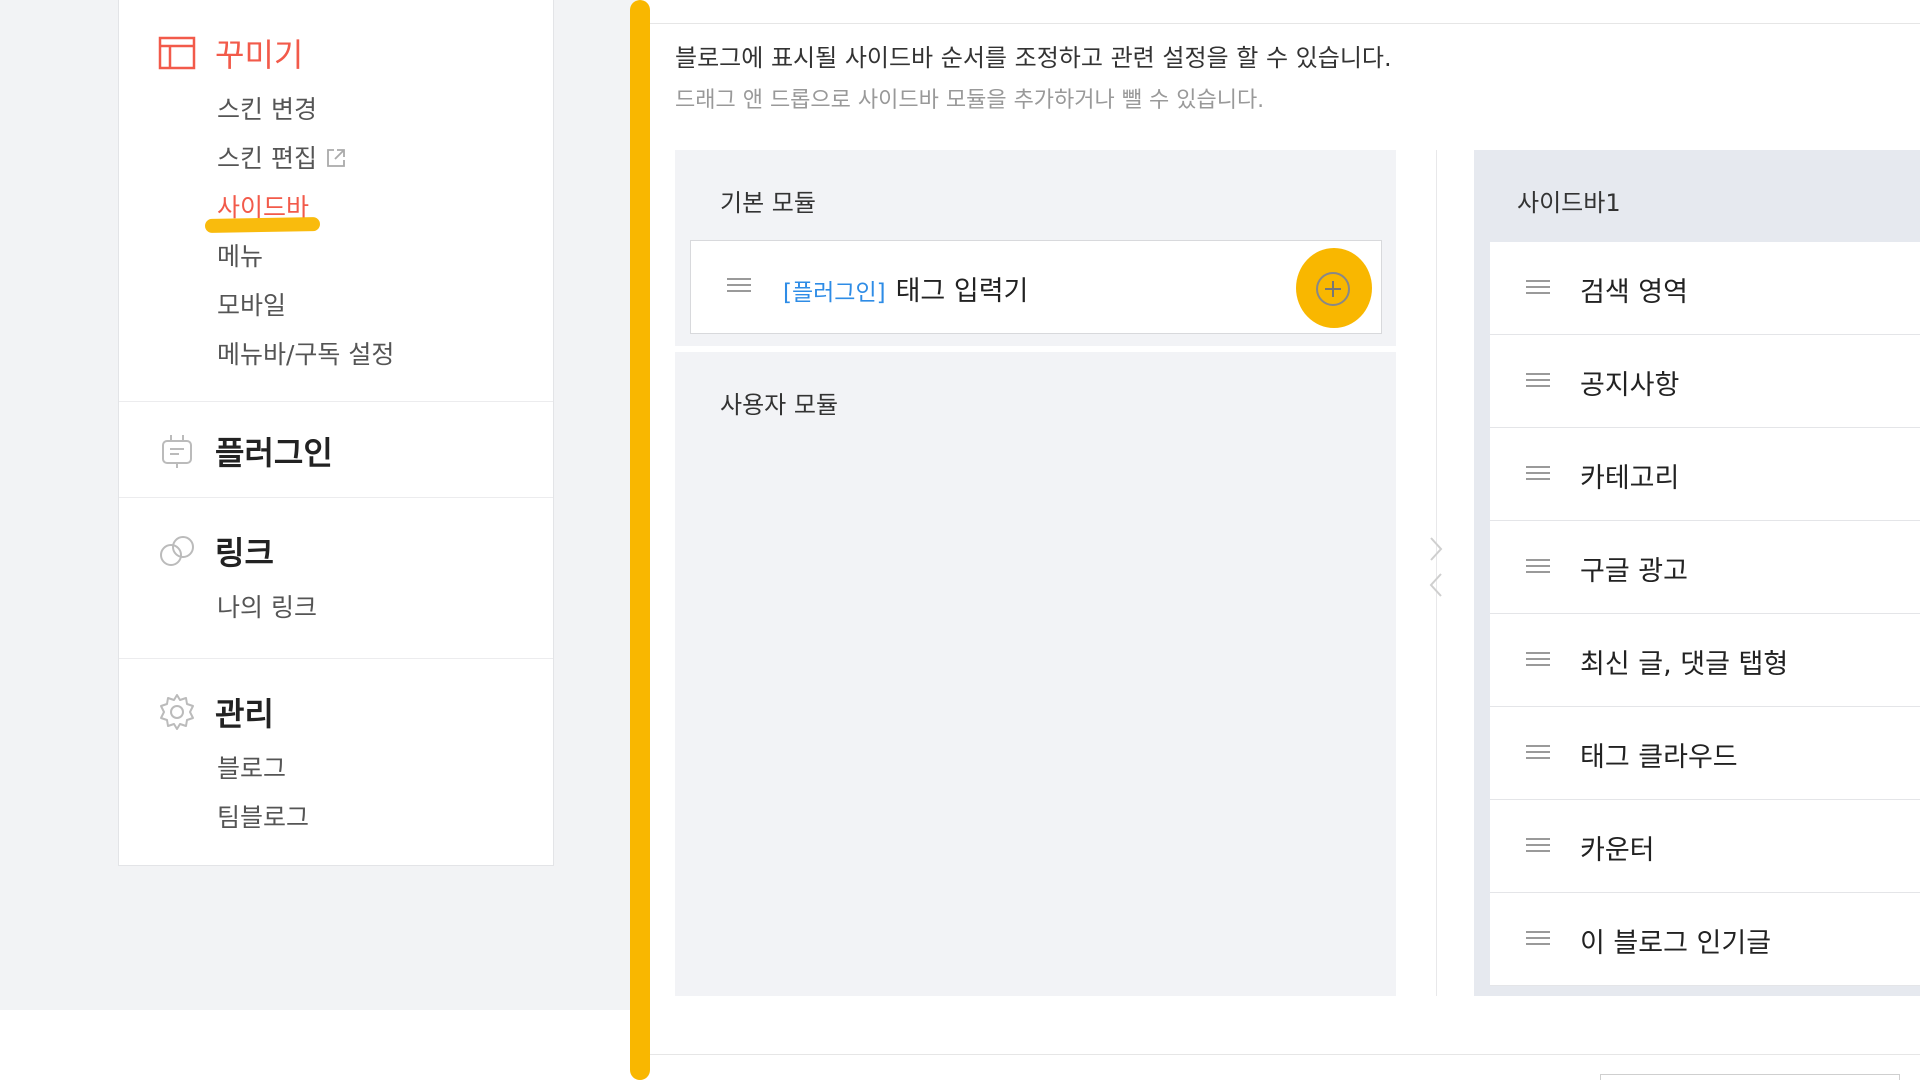  Describe the element at coordinates (240, 255) in the screenshot. I see `nav-item-menu: 메뉴` at that location.